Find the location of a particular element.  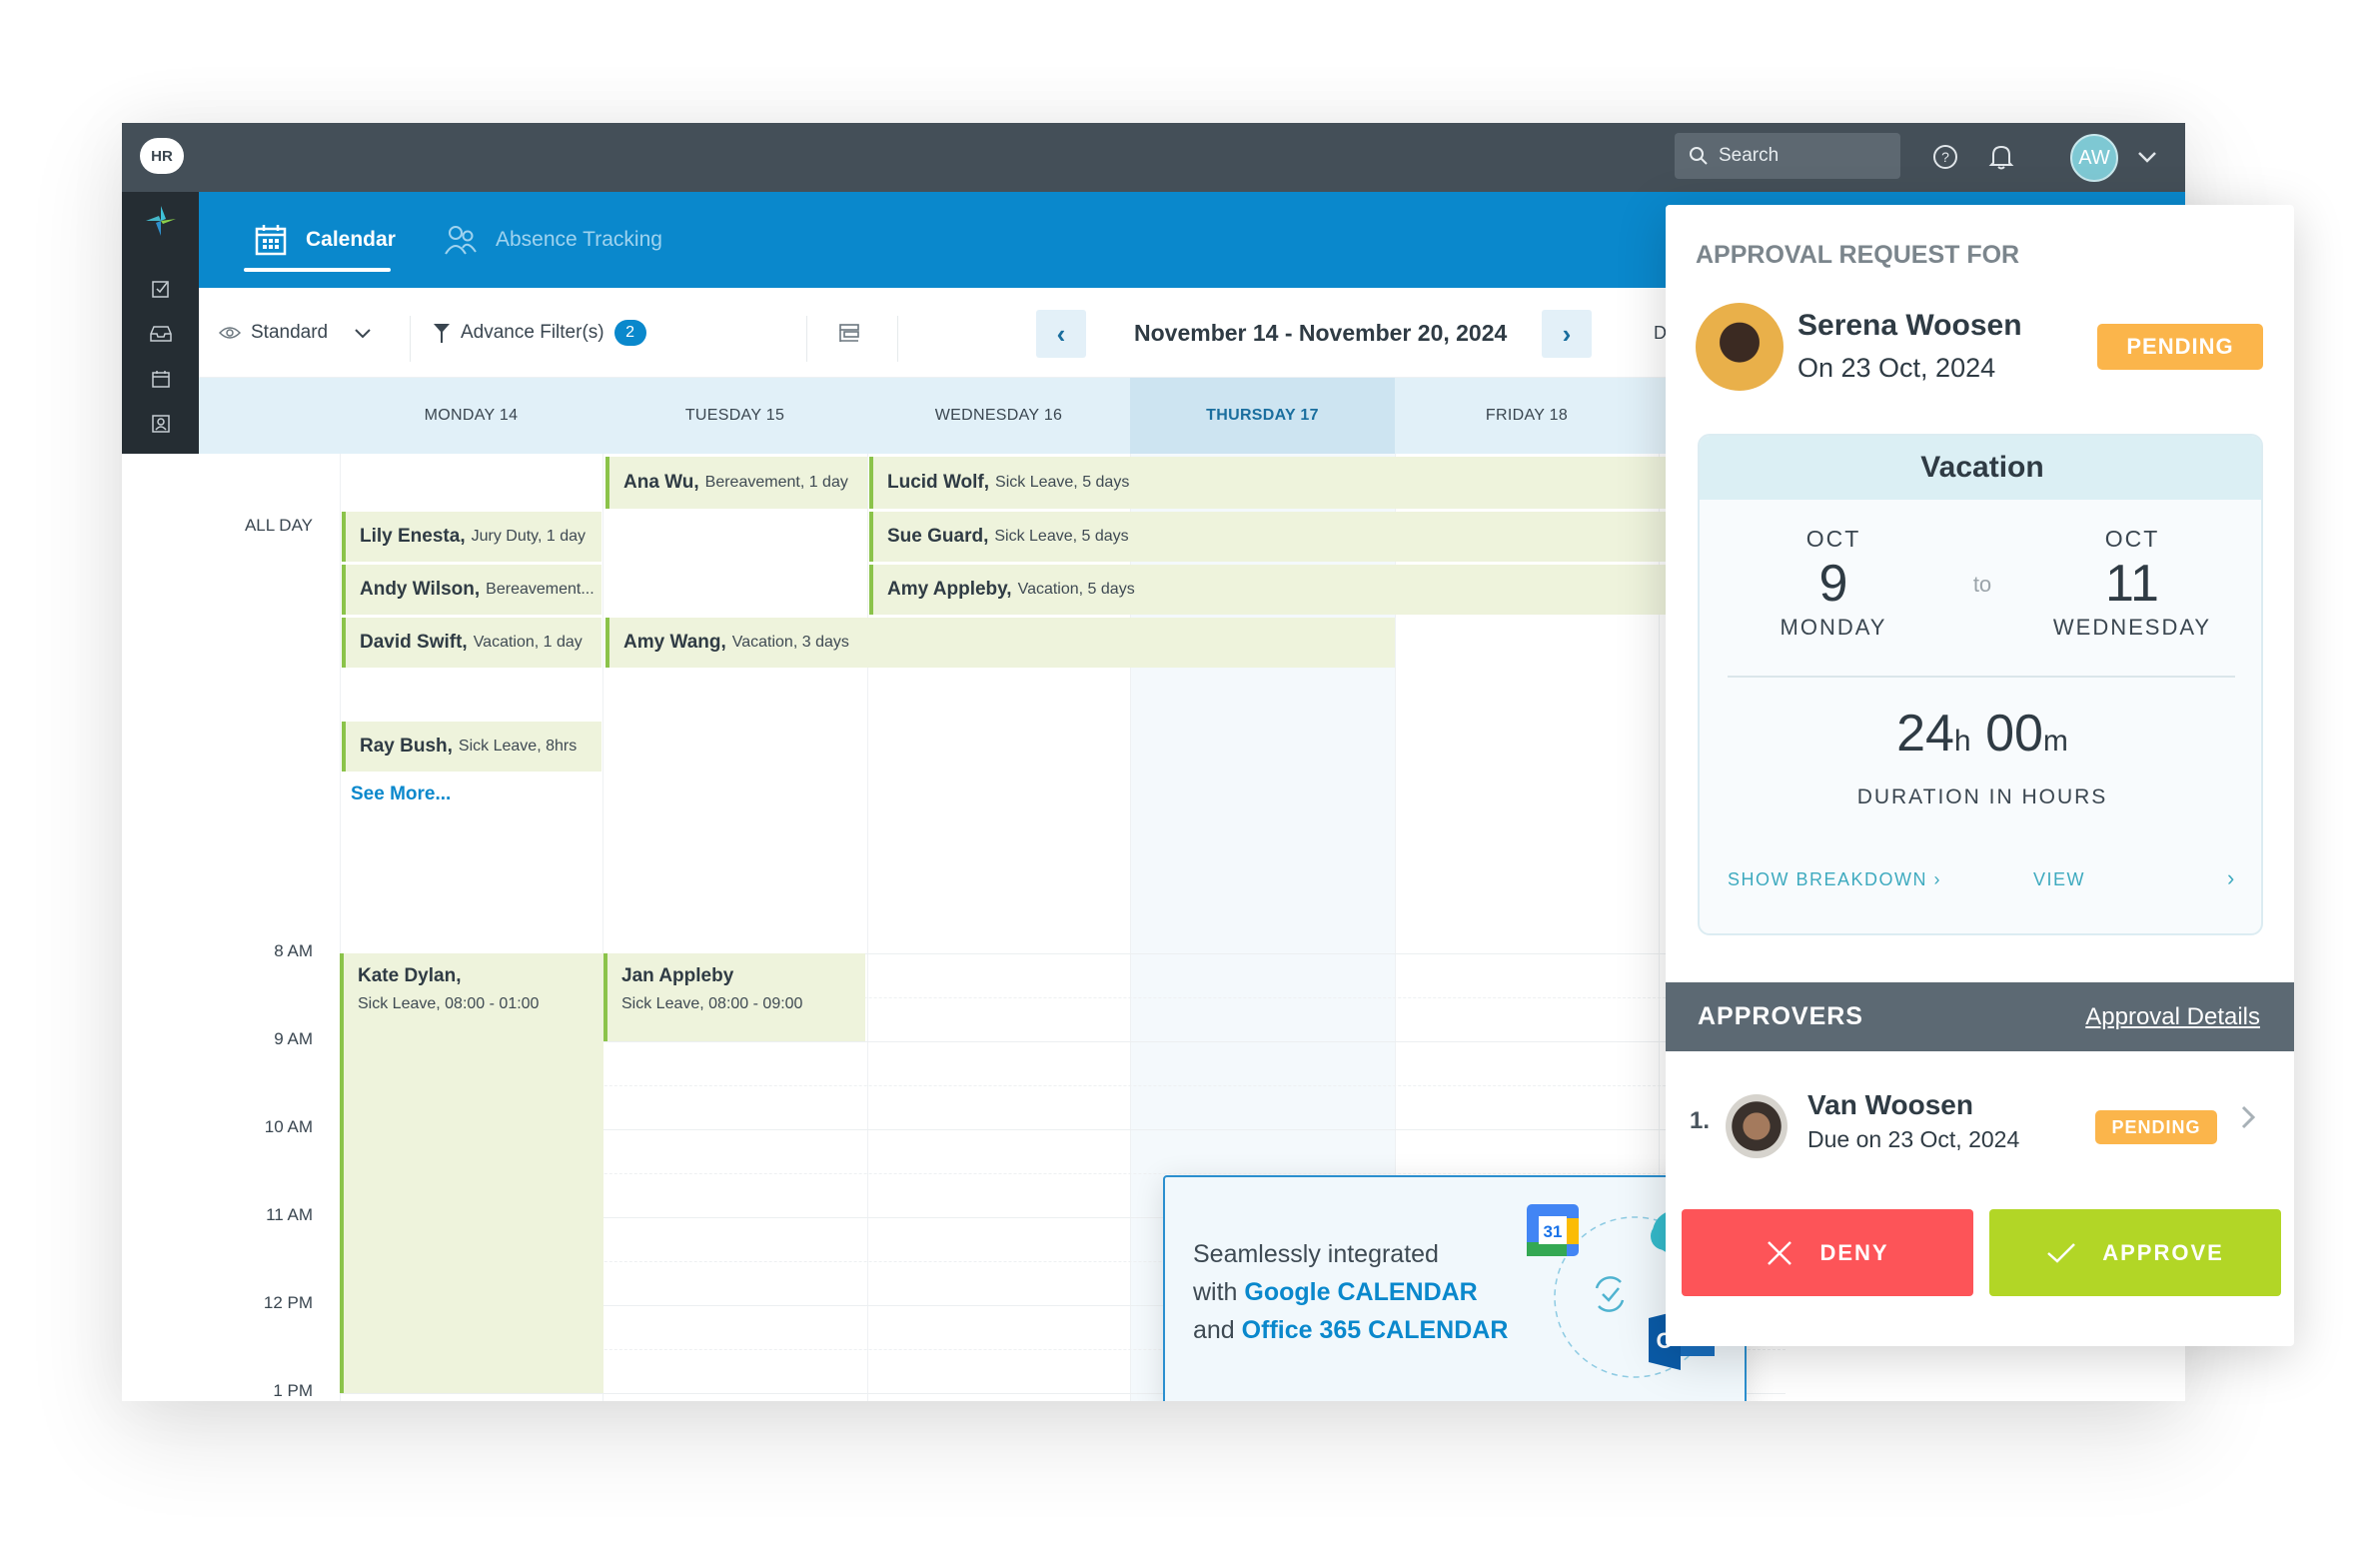

all-day-label: ALL DAY is located at coordinates (278, 526).